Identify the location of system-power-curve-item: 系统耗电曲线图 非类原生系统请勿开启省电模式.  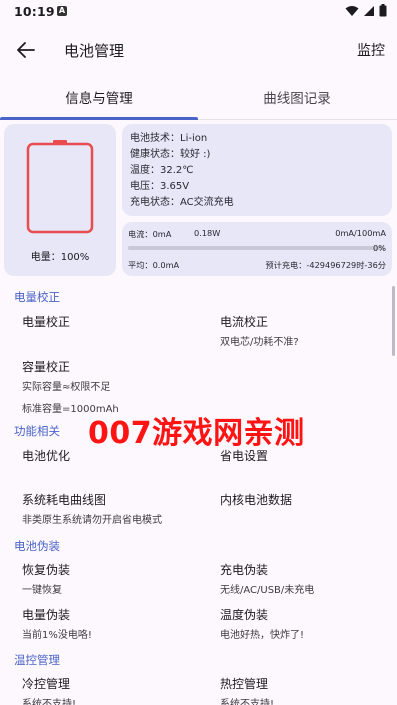
(92, 508).